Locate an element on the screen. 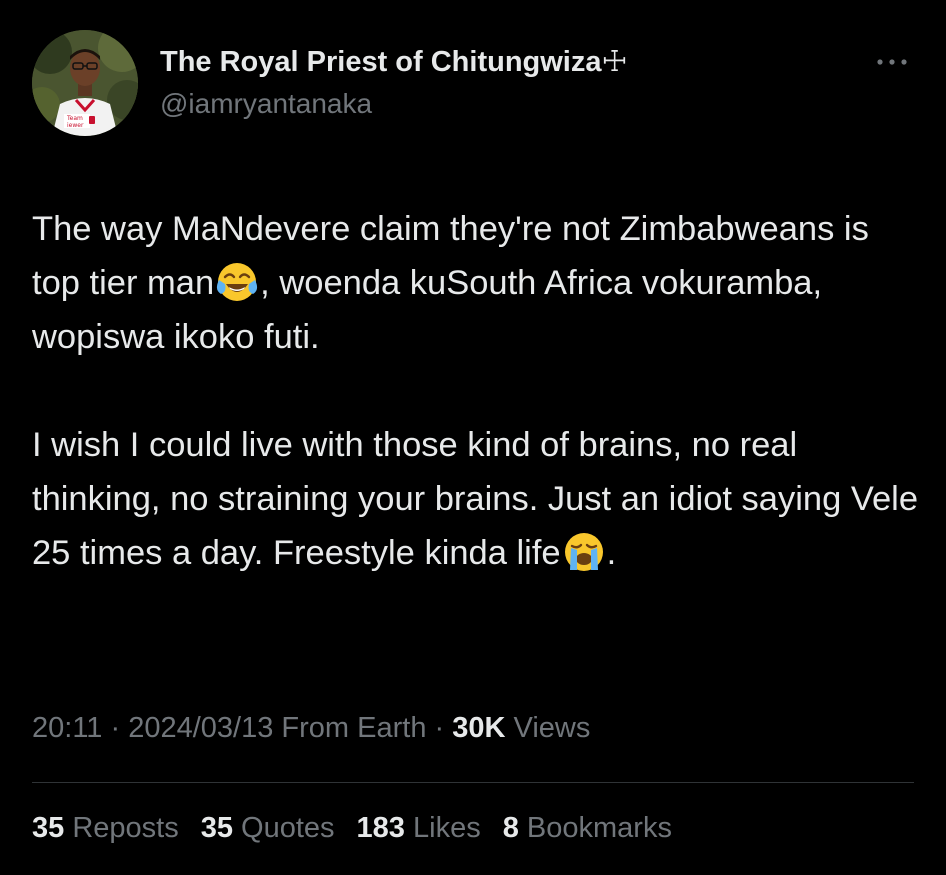 Image resolution: width=946 pixels, height=875 pixels. likes-count: 183 is located at coordinates (380, 828).